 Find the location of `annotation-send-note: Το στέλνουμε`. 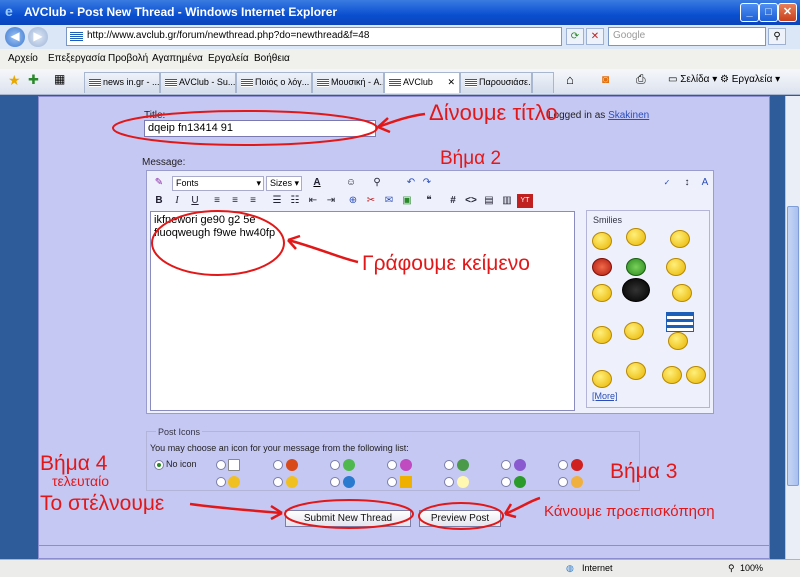

annotation-send-note: Το στέλνουμε is located at coordinates (102, 503).